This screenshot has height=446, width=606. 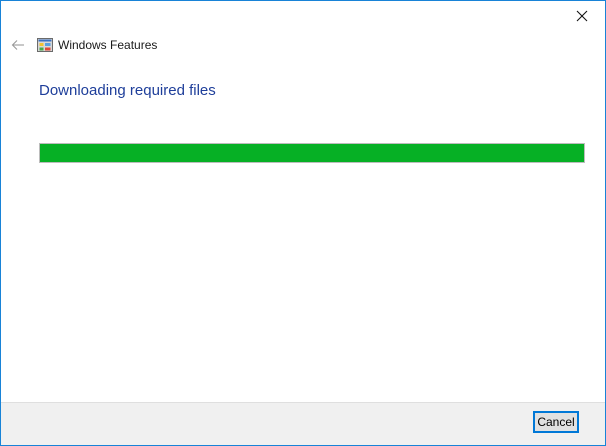 What do you see at coordinates (303, 16) in the screenshot?
I see `title-bar` at bounding box center [303, 16].